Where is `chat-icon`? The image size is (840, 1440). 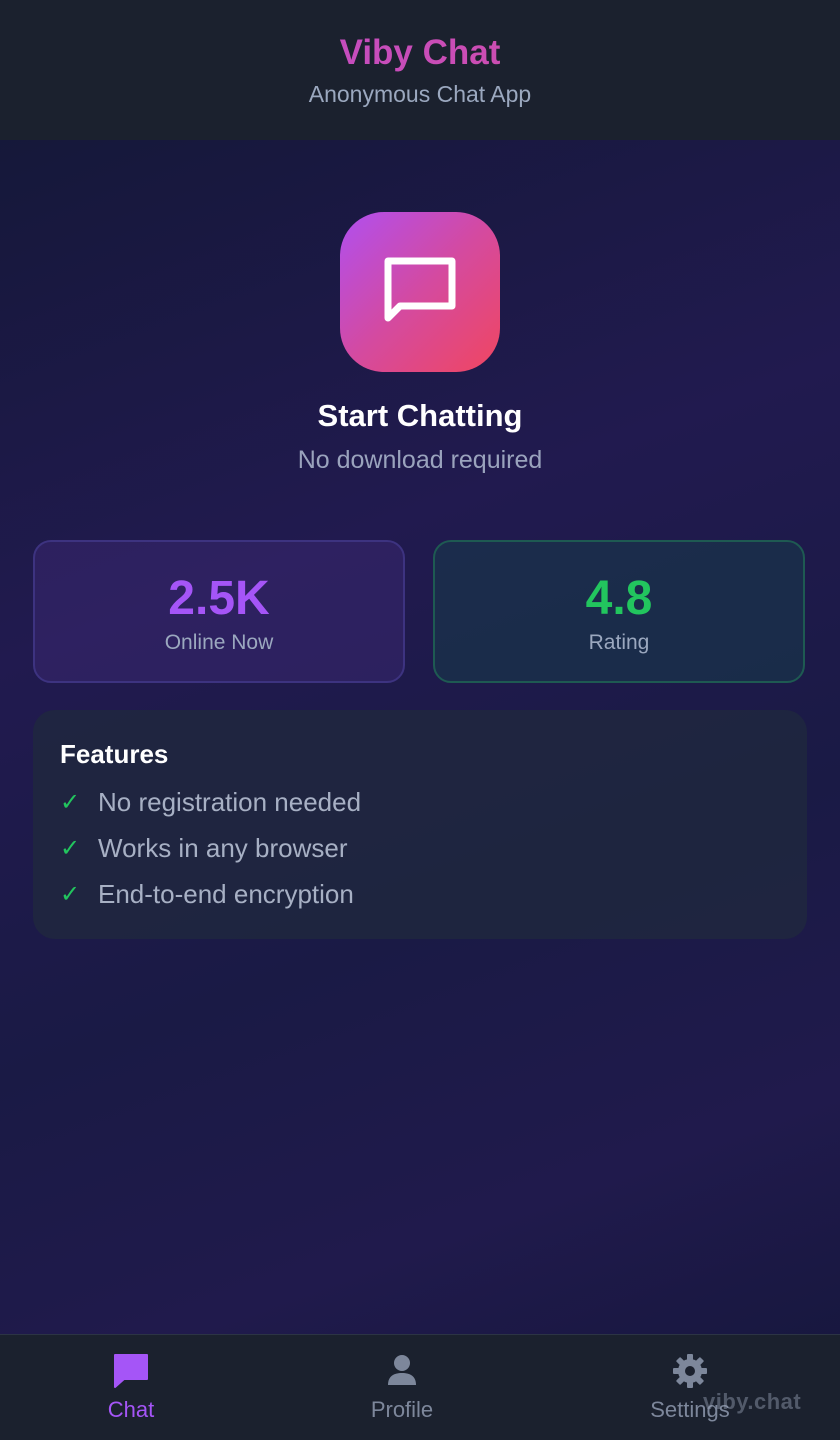
chat-icon is located at coordinates (131, 1371).